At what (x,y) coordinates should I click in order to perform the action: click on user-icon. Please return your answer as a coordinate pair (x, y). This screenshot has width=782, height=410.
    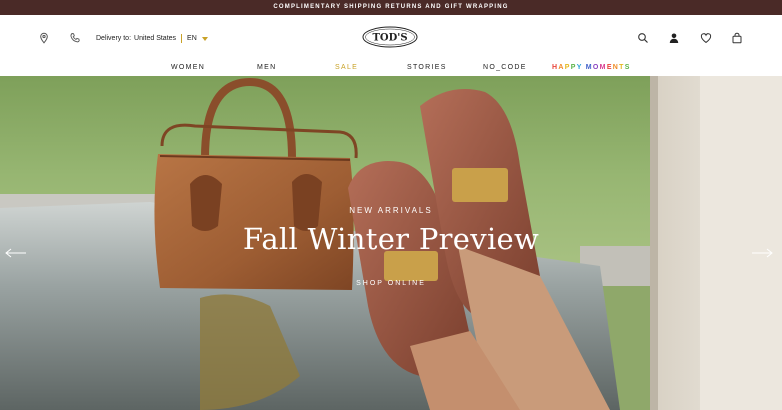
    Looking at the image, I should click on (674, 38).